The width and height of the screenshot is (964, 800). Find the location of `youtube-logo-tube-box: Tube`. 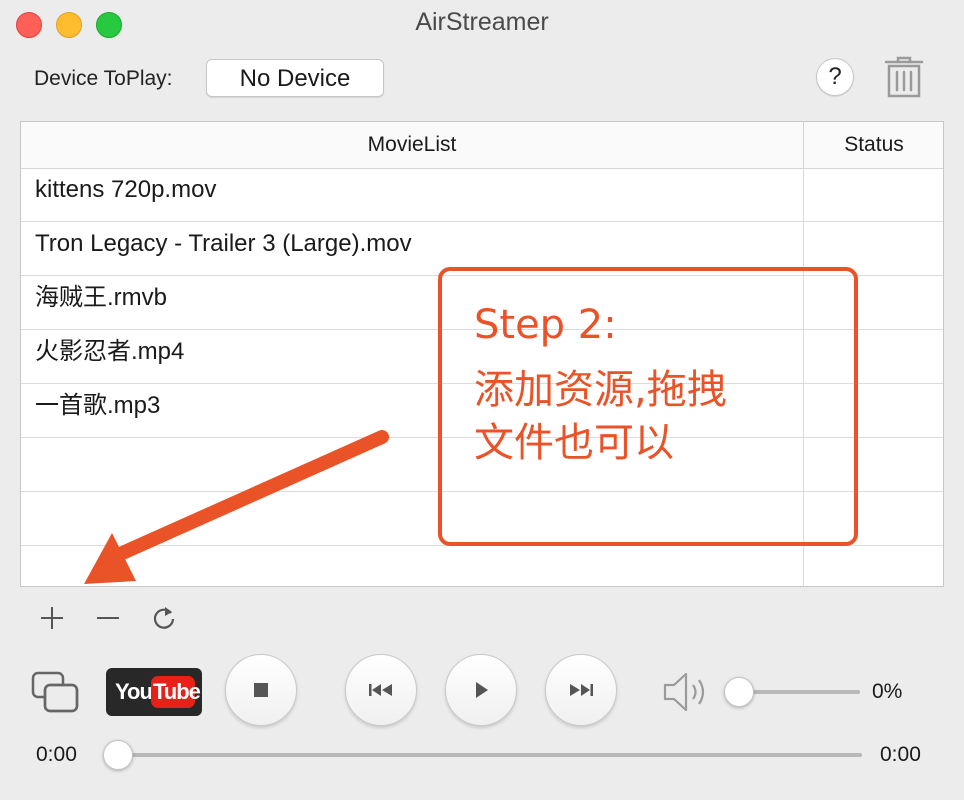

youtube-logo-tube-box: Tube is located at coordinates (176, 692).